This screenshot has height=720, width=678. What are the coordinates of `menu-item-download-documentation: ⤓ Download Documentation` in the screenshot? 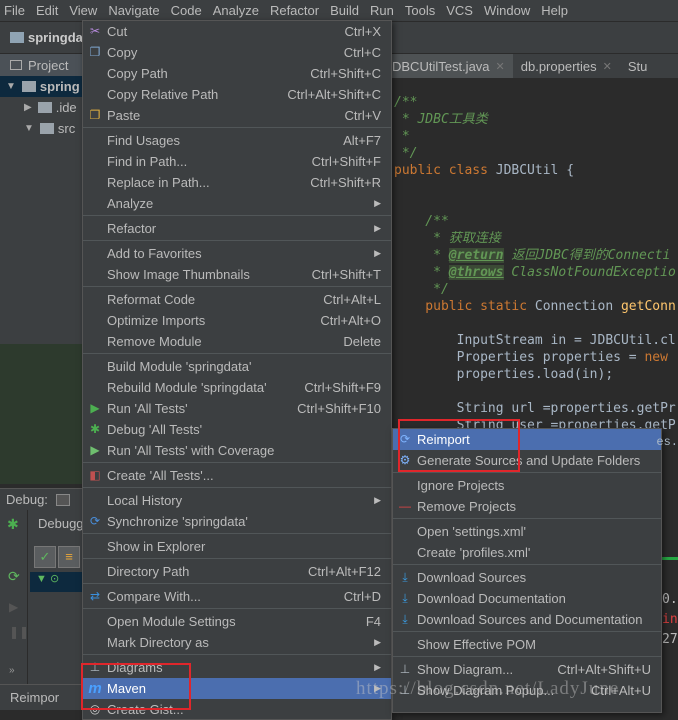 It's located at (527, 598).